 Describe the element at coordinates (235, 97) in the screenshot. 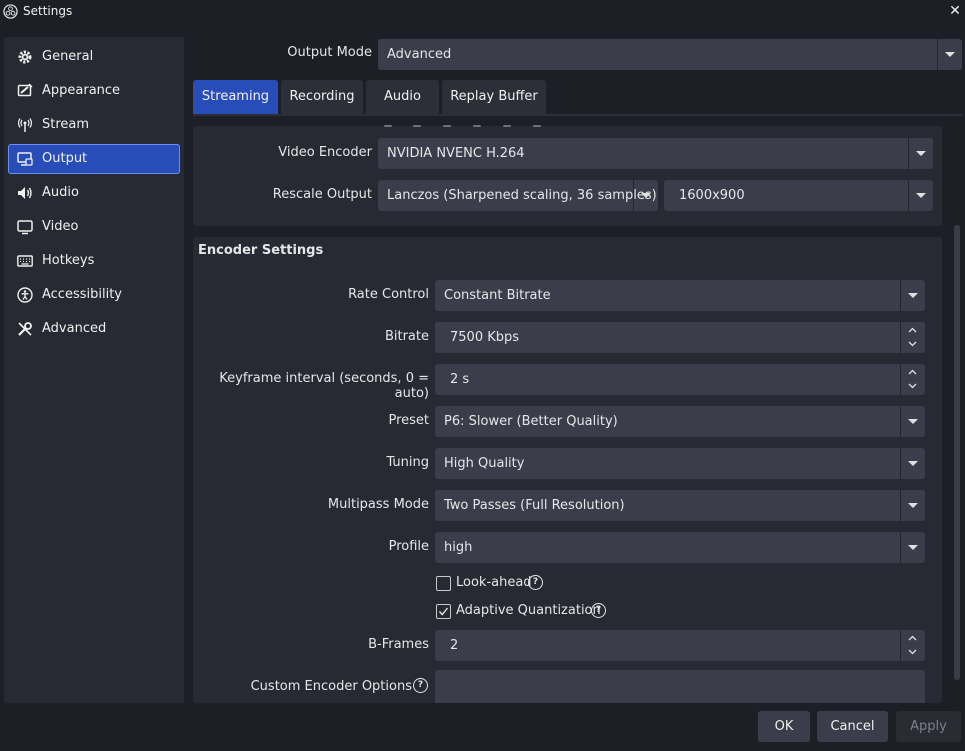

I see `tab-streaming: Streaming` at that location.